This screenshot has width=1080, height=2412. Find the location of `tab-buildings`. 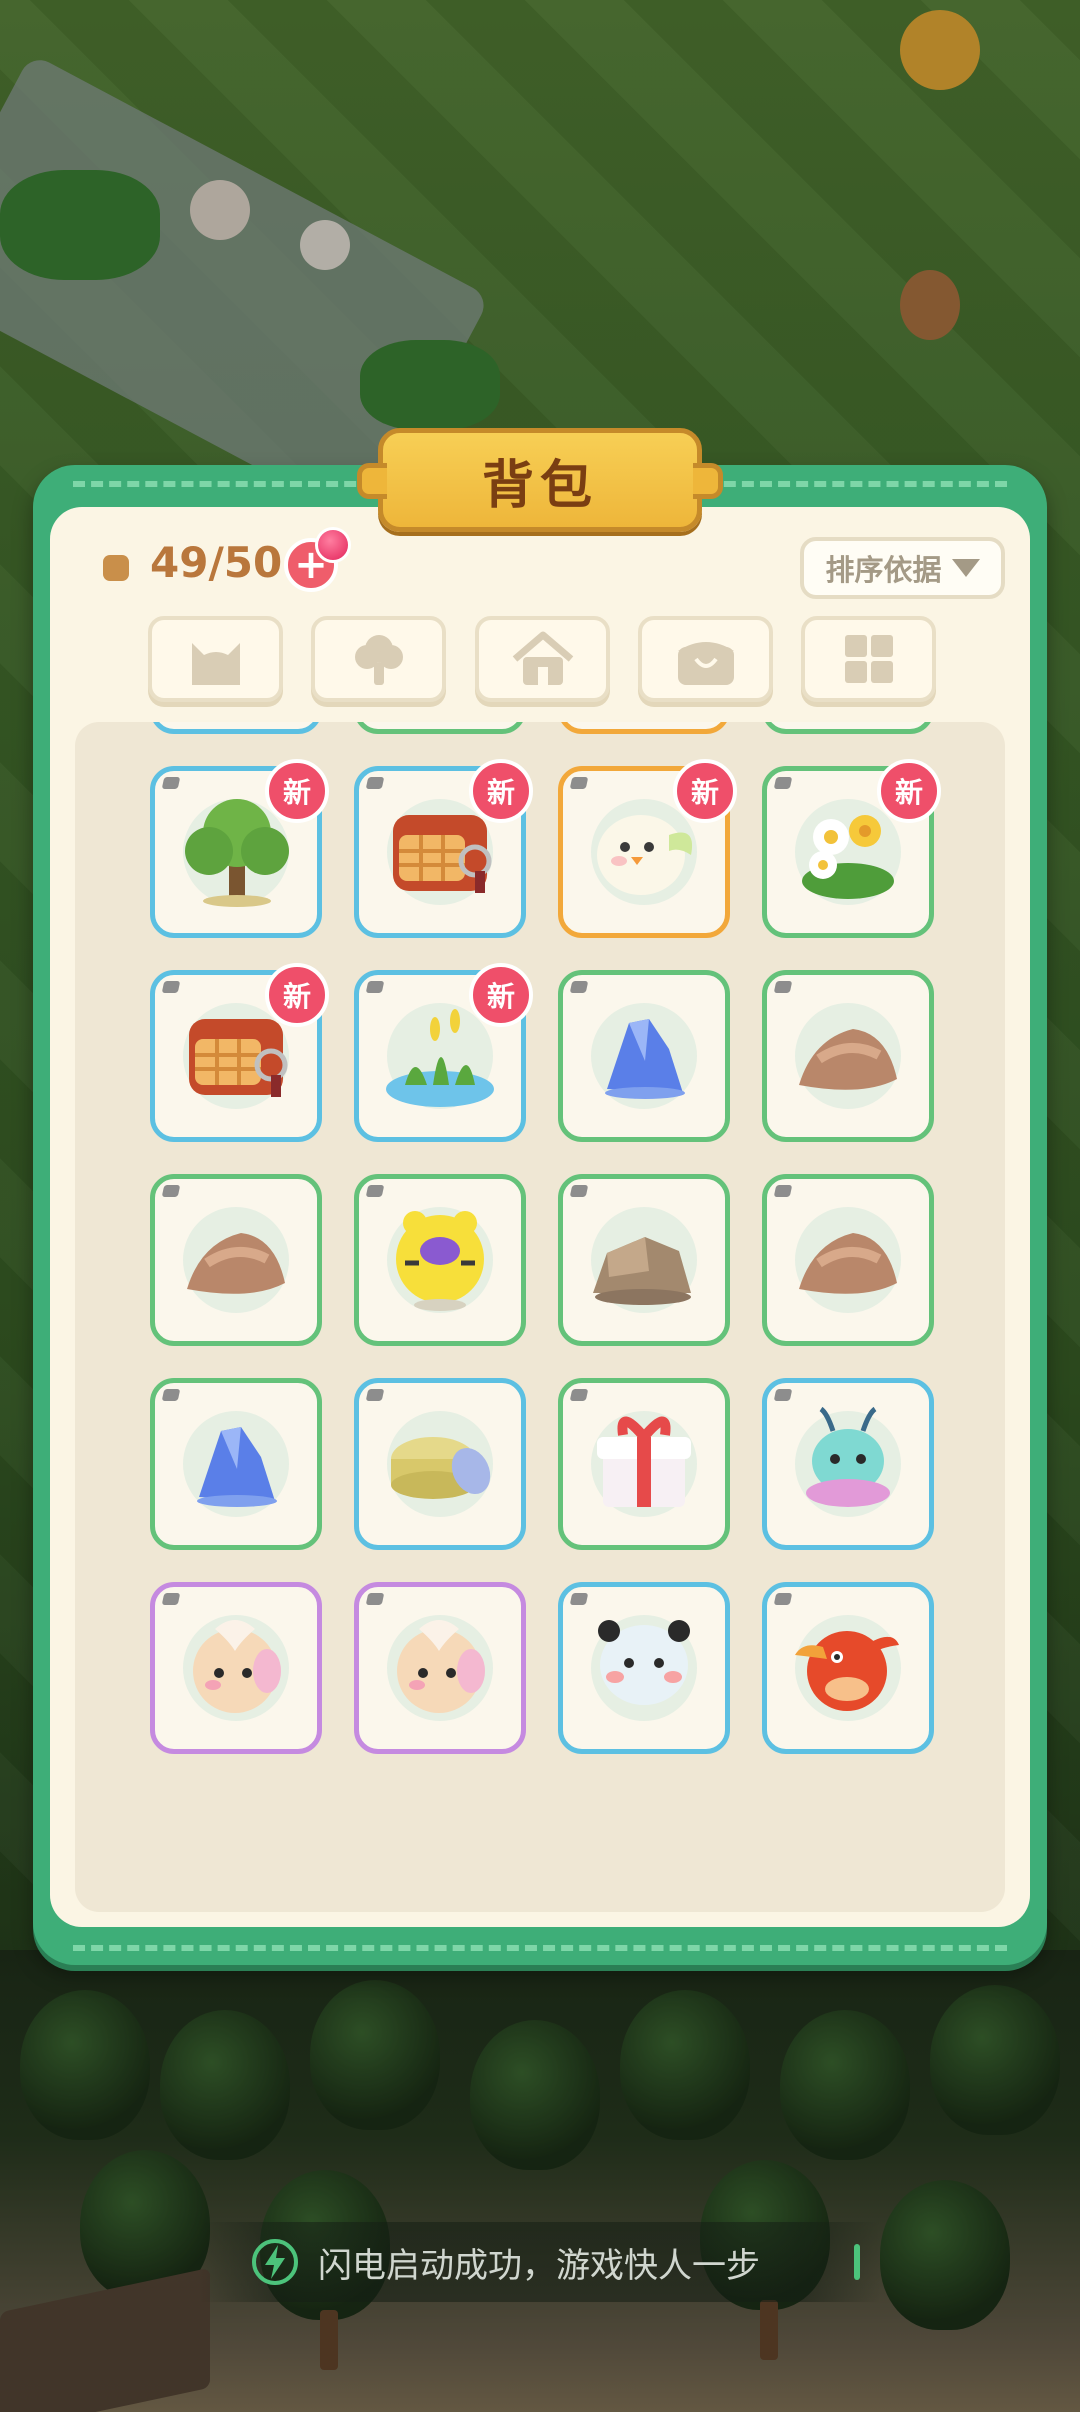

tab-buildings is located at coordinates (542, 659).